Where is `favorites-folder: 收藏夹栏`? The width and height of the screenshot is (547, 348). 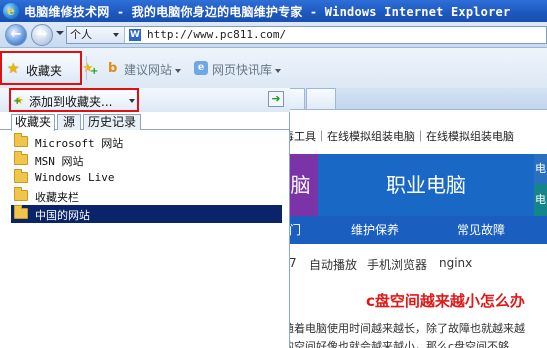
favorites-folder: 收藏夹栏 is located at coordinates (146, 196).